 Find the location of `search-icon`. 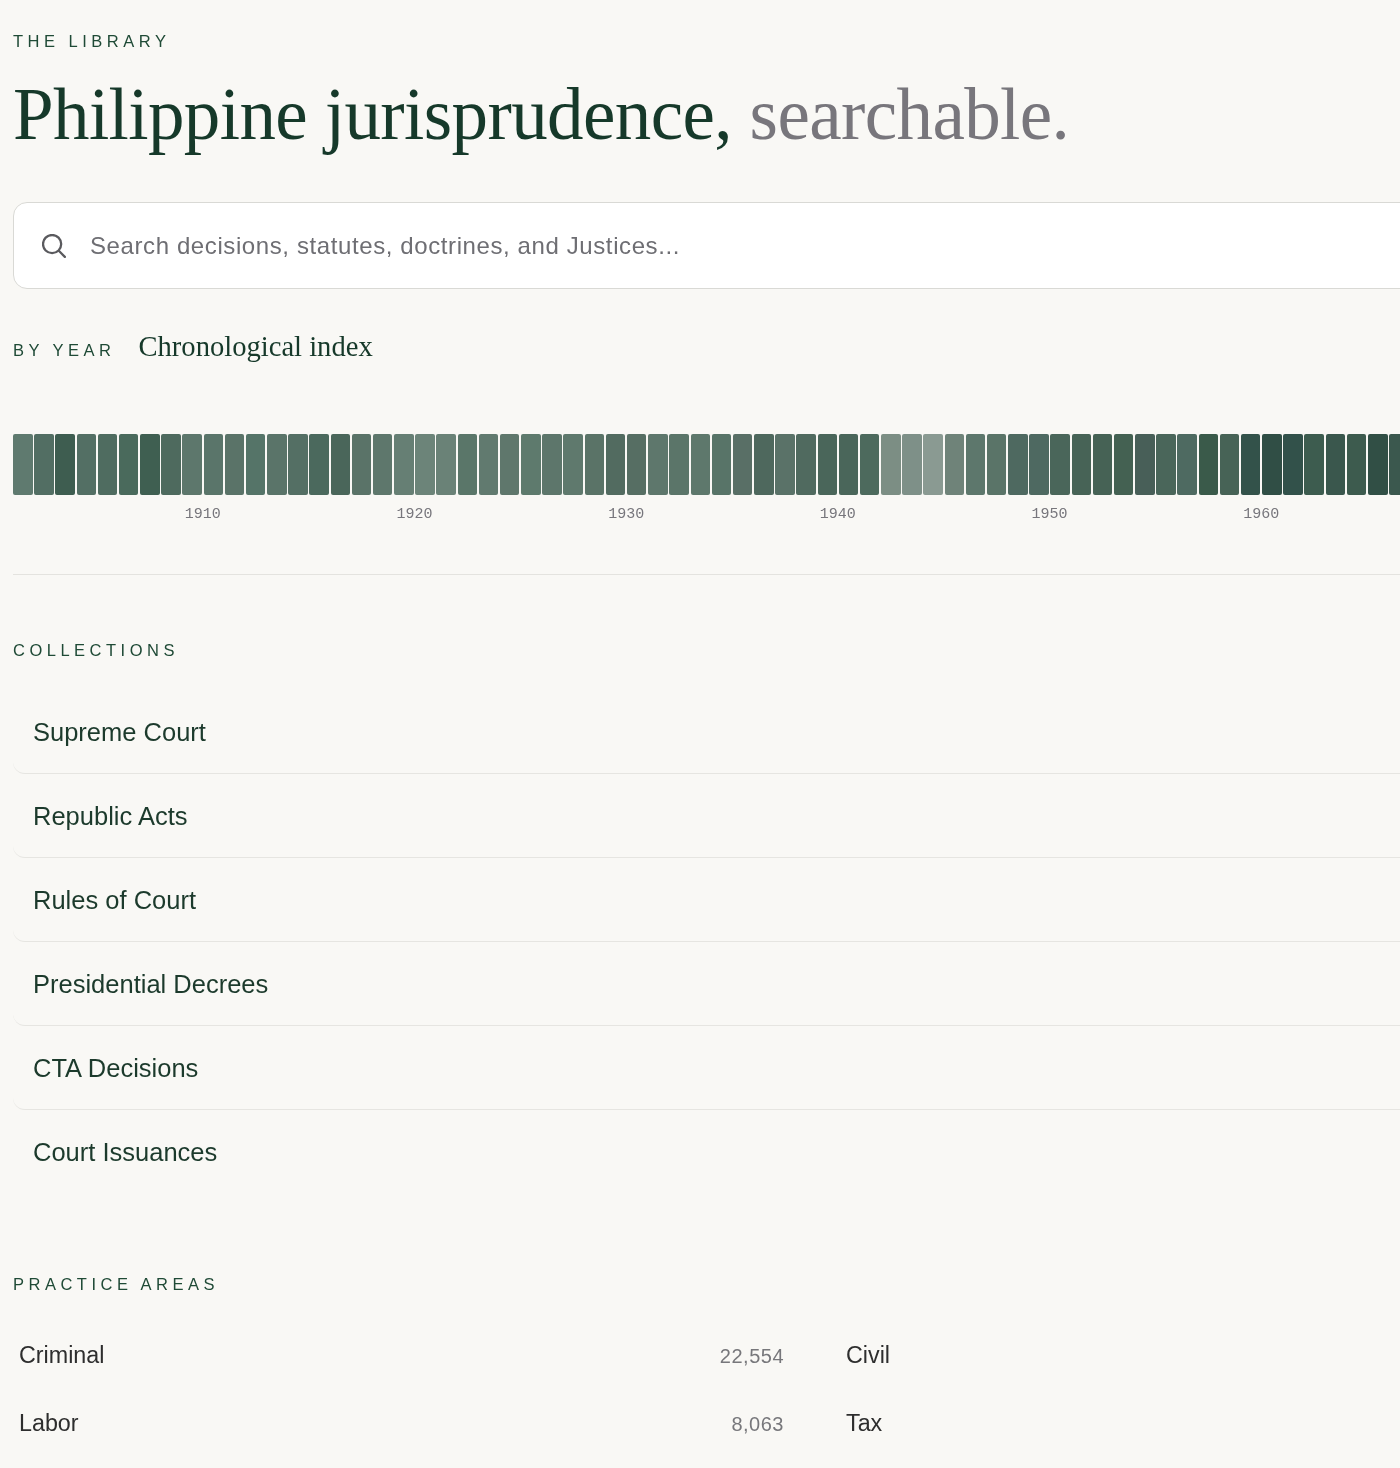

search-icon is located at coordinates (54, 246).